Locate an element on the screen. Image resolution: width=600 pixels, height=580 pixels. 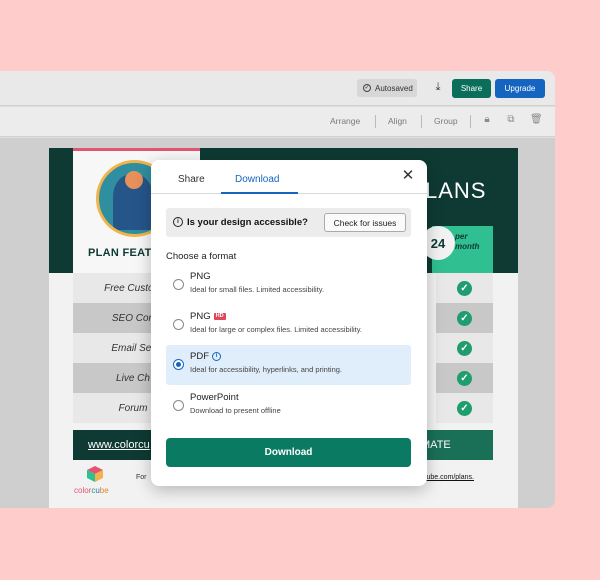
footer-url: cube.com/plans. is located at coordinates (448, 477).